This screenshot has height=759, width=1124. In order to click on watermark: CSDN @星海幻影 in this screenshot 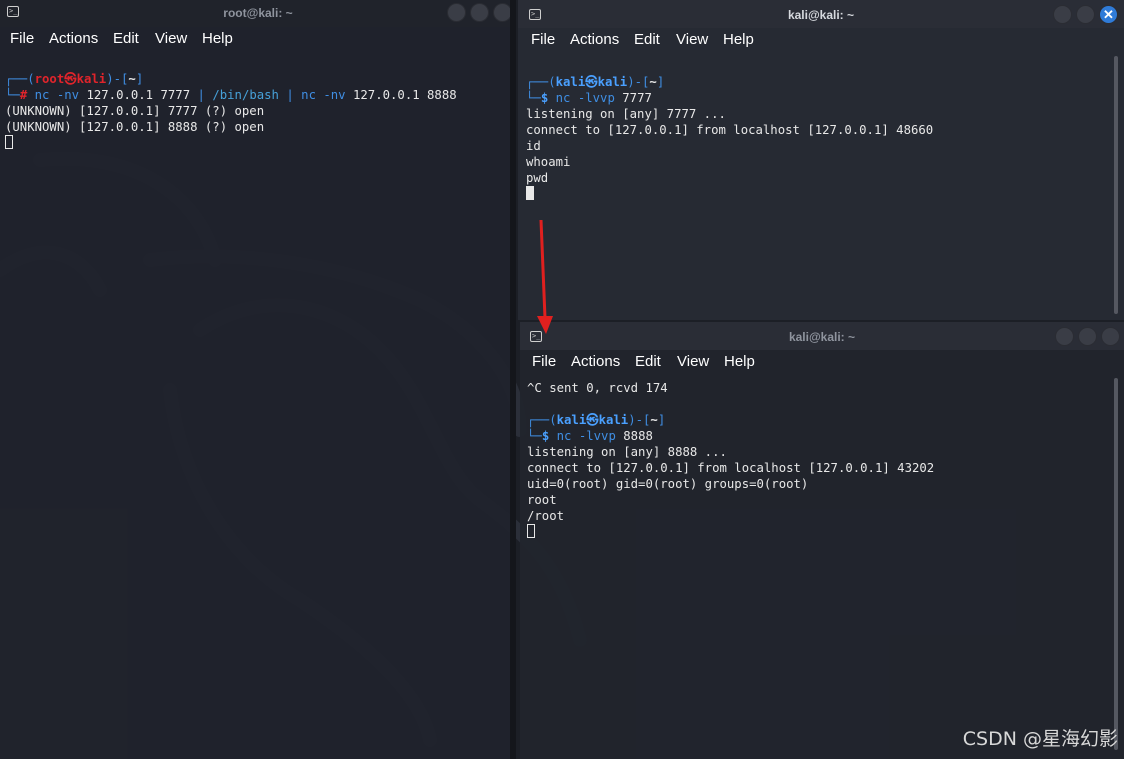, I will do `click(1040, 739)`.